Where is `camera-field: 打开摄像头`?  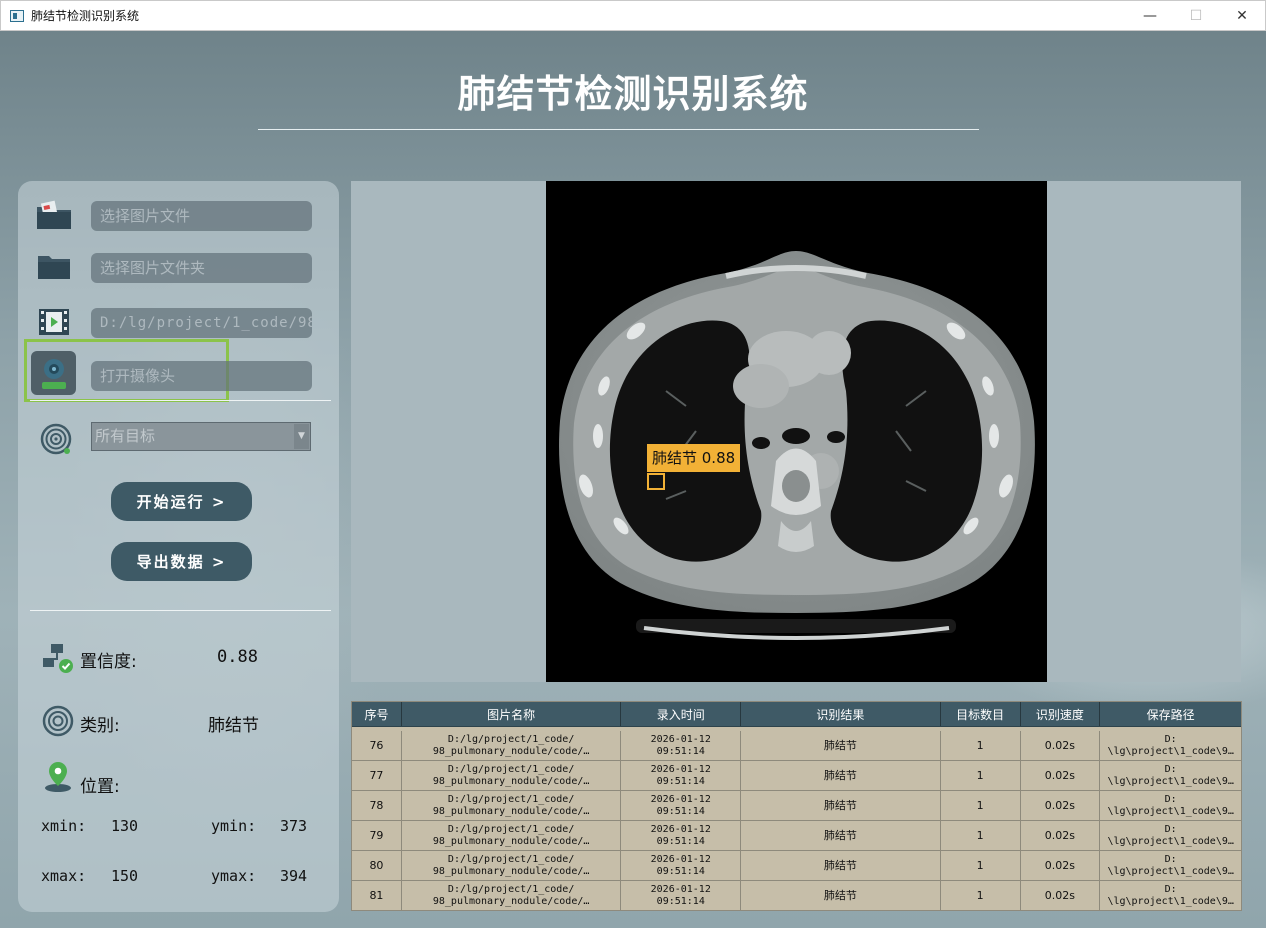
camera-field: 打开摄像头 is located at coordinates (201, 376).